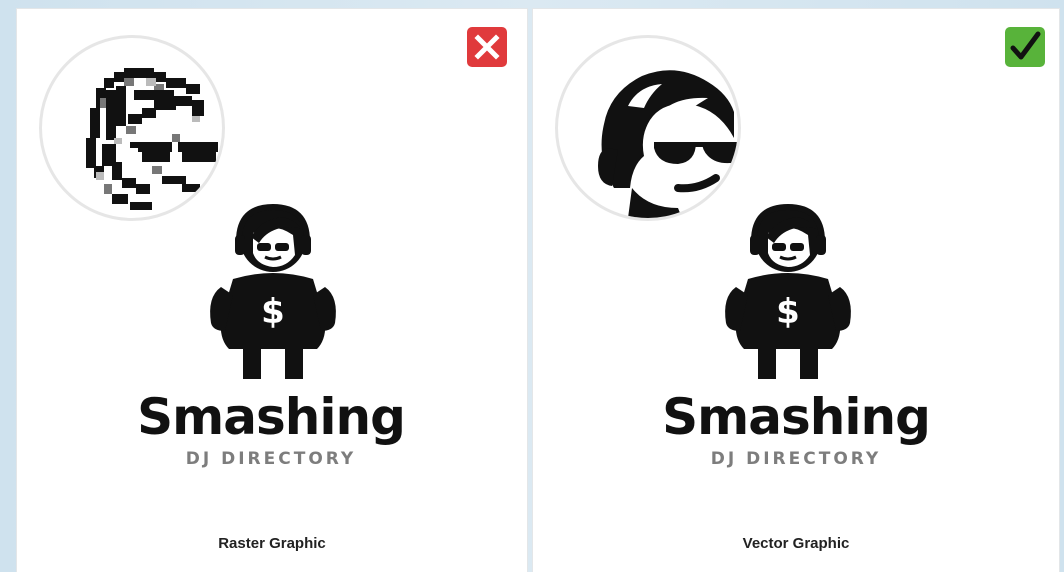 Image resolution: width=1064 pixels, height=572 pixels. I want to click on check-icon, so click(1025, 47).